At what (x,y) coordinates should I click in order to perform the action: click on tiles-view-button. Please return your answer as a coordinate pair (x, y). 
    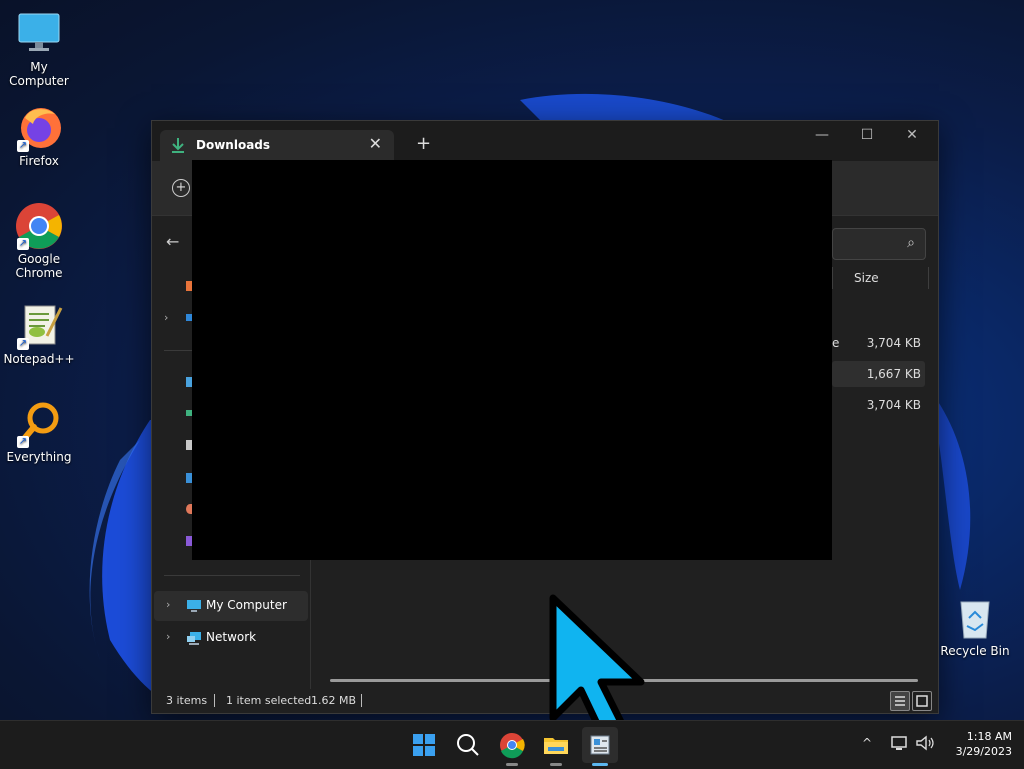
    Looking at the image, I should click on (922, 701).